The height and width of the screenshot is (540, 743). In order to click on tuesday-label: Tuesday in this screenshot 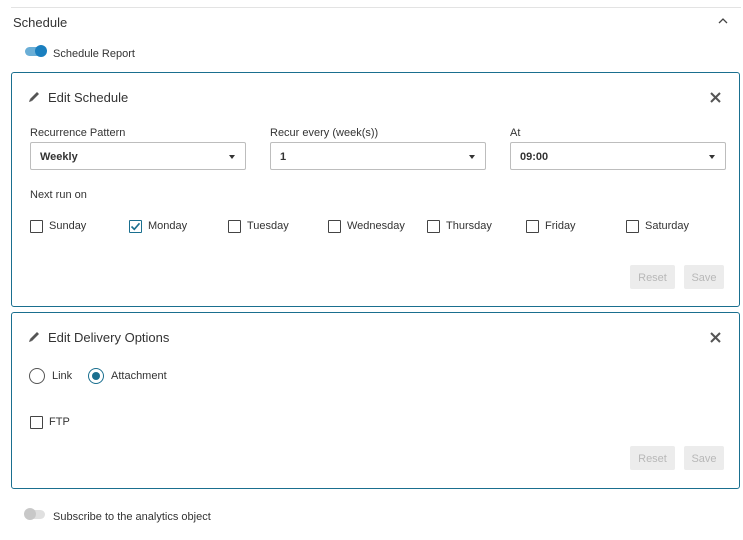, I will do `click(268, 226)`.